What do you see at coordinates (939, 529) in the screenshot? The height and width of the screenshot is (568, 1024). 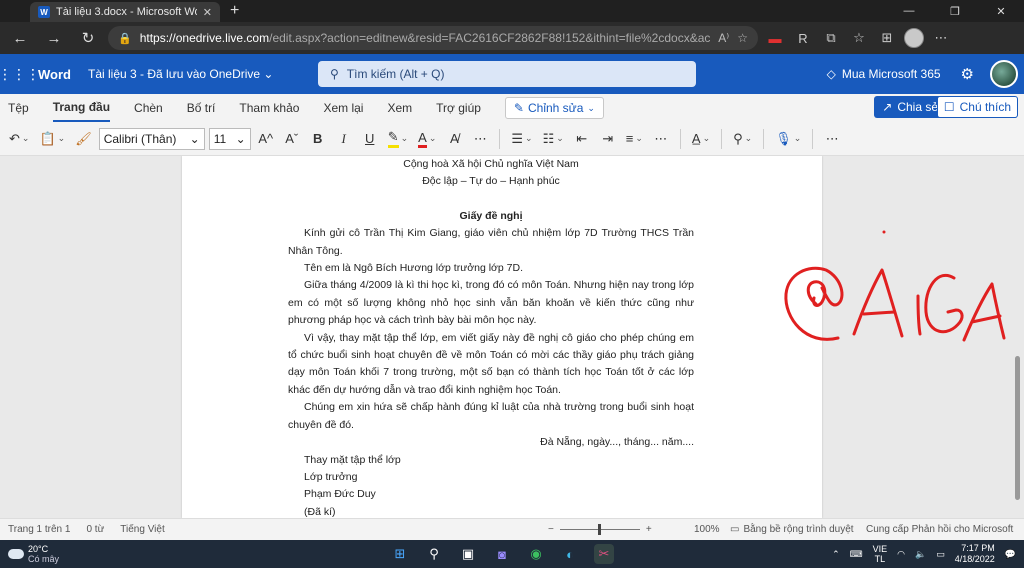 I see `feedback-link: Cung cấp Phản hồi cho Microsoft` at bounding box center [939, 529].